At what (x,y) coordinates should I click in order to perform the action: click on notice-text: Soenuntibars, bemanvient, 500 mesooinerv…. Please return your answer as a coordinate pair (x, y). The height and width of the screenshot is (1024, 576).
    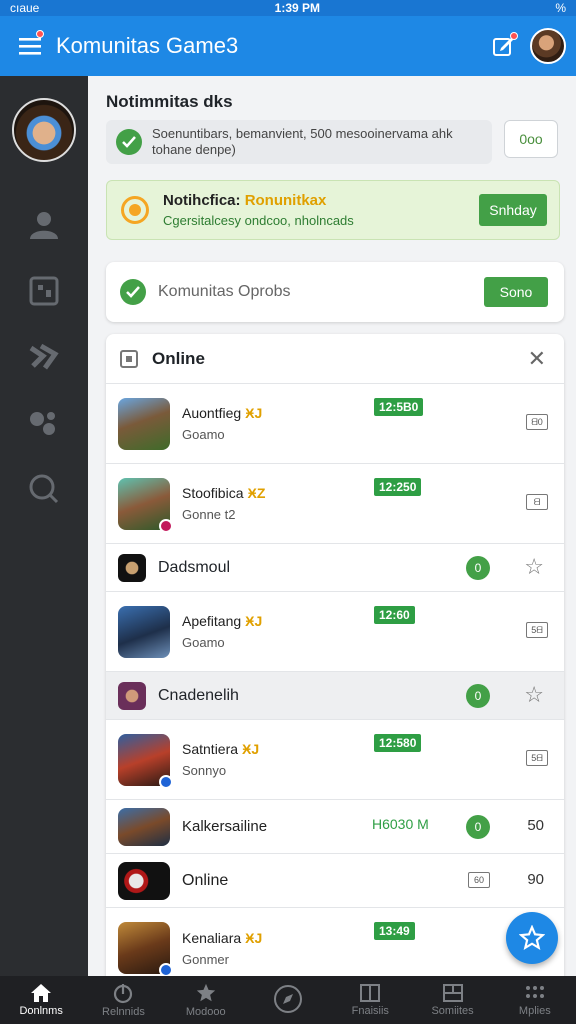
    Looking at the image, I should click on (302, 141).